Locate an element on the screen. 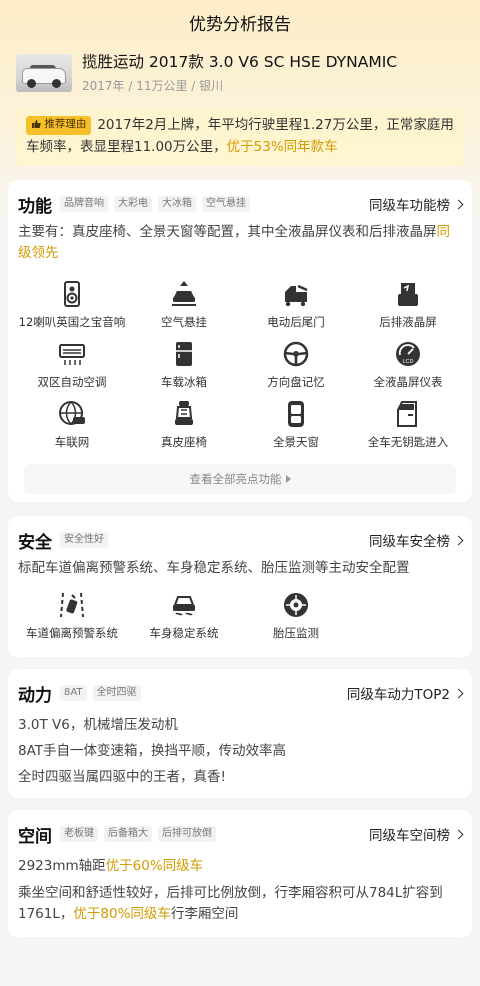 The height and width of the screenshot is (986, 480). air-suspension-icon is located at coordinates (184, 293).